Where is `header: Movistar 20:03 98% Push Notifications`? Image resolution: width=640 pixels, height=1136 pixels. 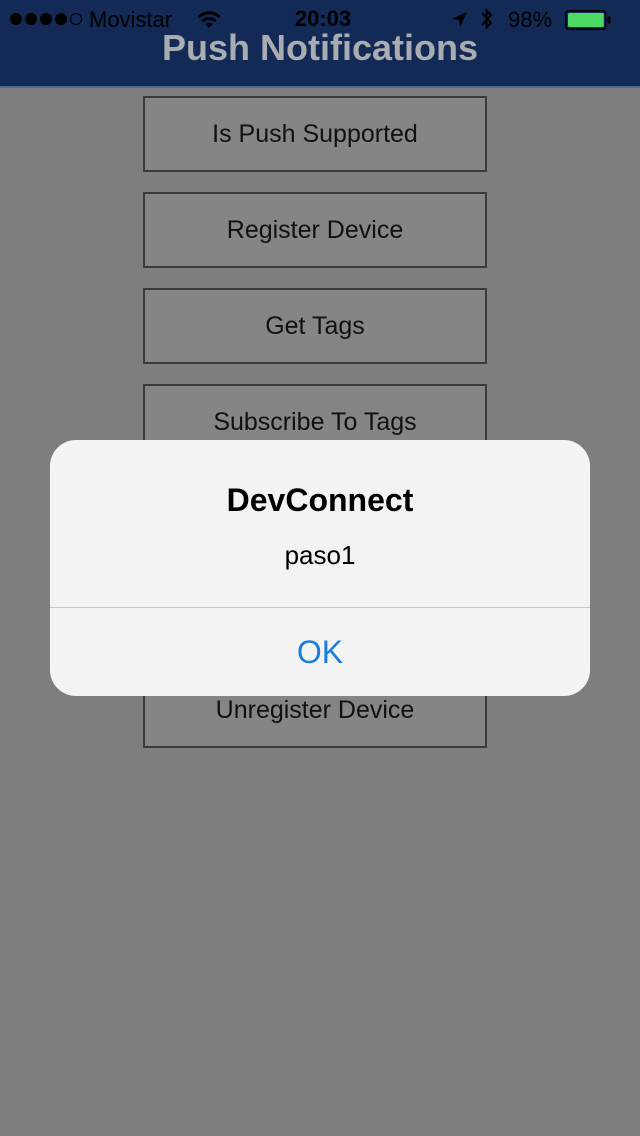 header: Movistar 20:03 98% Push Notifications is located at coordinates (320, 44).